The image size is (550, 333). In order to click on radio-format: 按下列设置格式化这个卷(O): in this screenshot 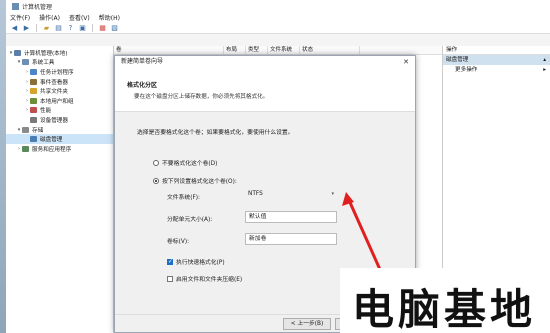, I will do `click(195, 180)`.